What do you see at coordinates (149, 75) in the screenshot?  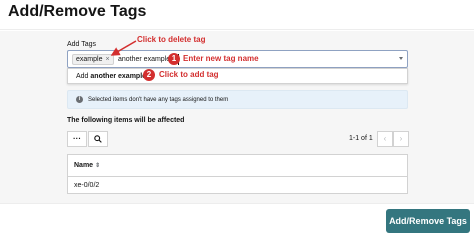 I see `step-2-badge: 2` at bounding box center [149, 75].